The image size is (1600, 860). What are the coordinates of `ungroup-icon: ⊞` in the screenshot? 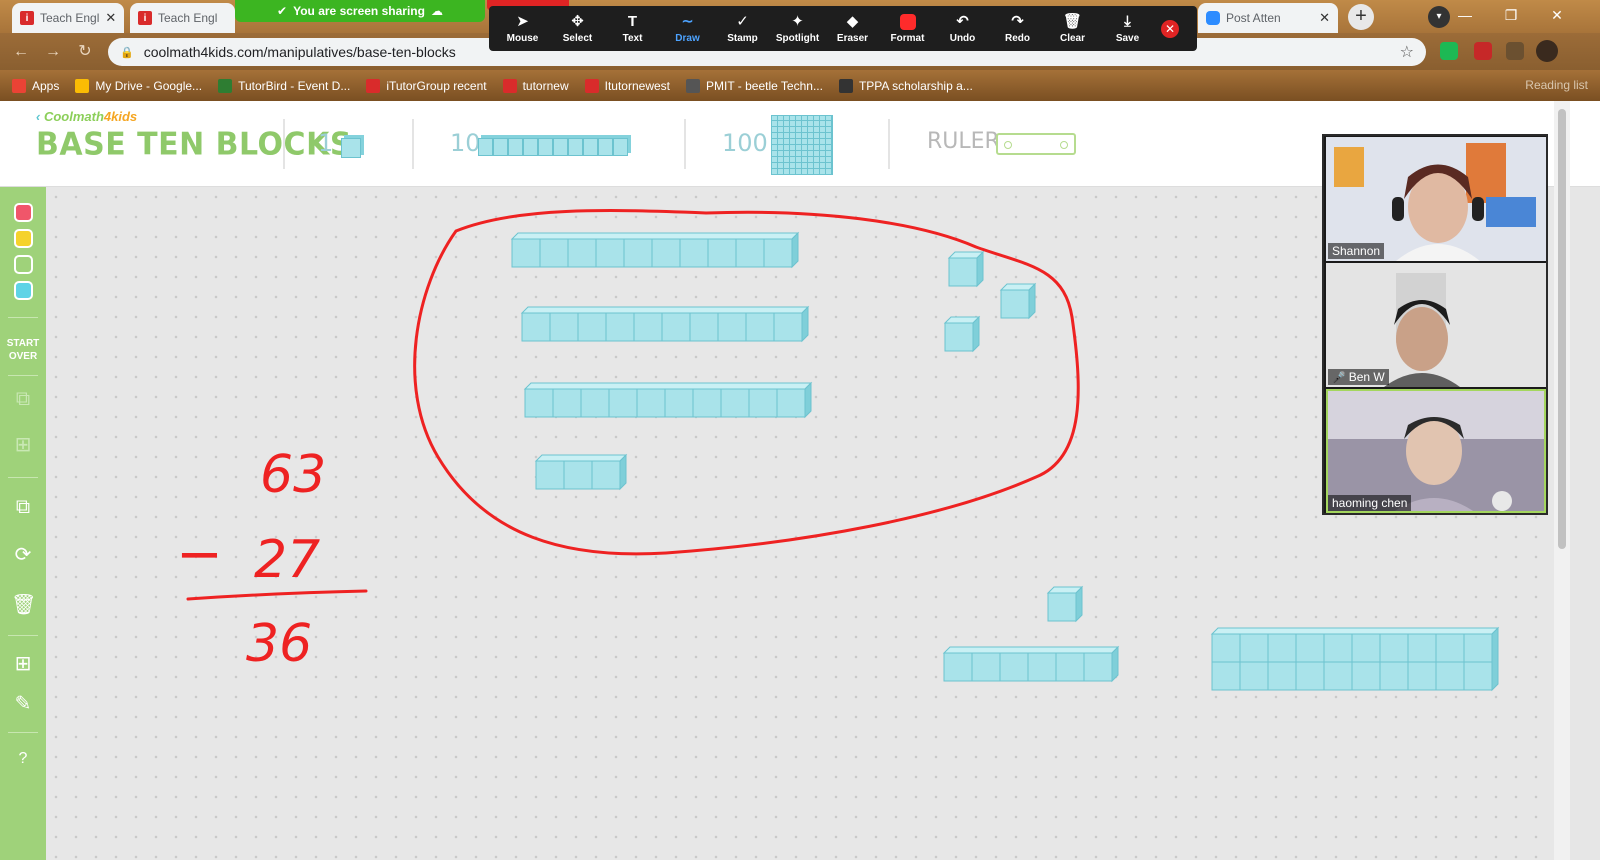 It's located at (23, 445).